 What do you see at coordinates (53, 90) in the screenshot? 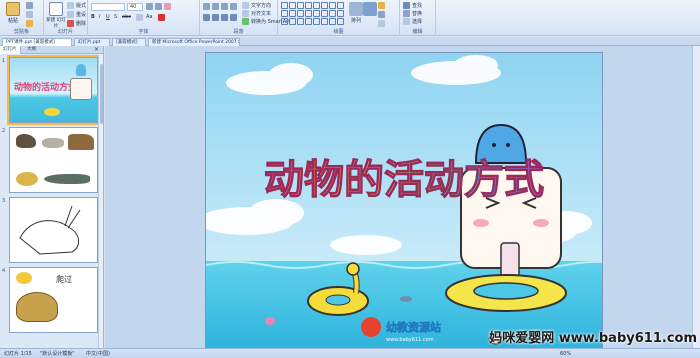
I see `slide-thumbnail-1: 动物的活动方式` at bounding box center [53, 90].